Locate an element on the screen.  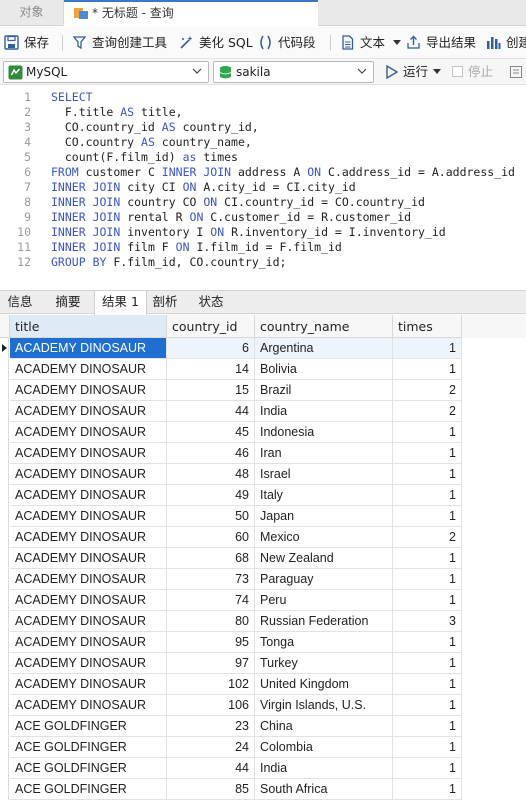
table-row: ACADEMY DINOSAUR 45 Indonesia 1 is located at coordinates (263, 432).